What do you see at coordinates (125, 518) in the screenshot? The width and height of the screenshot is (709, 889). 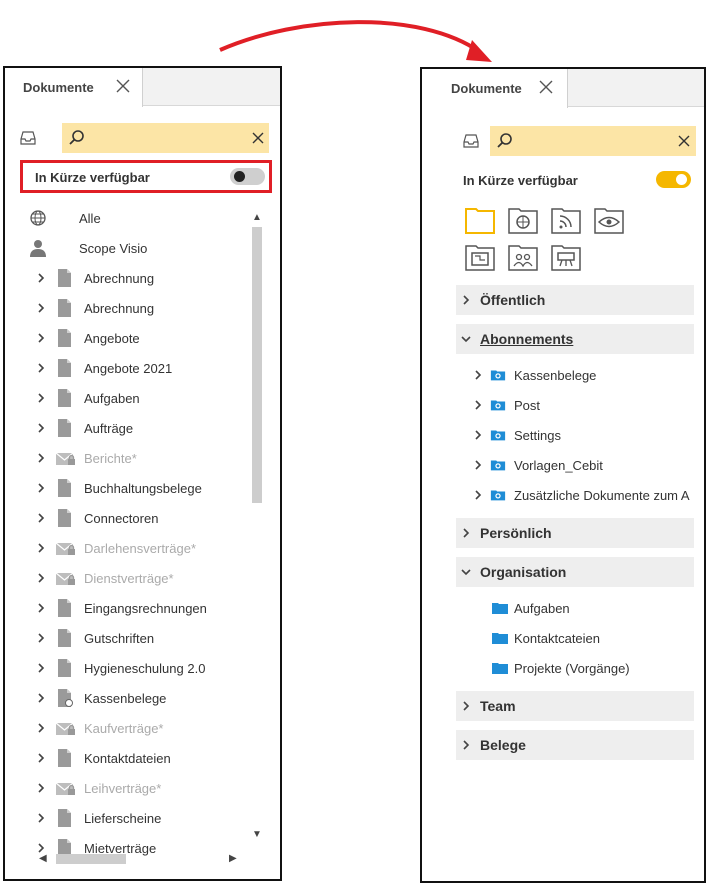 I see `tree-item: Connectoren` at bounding box center [125, 518].